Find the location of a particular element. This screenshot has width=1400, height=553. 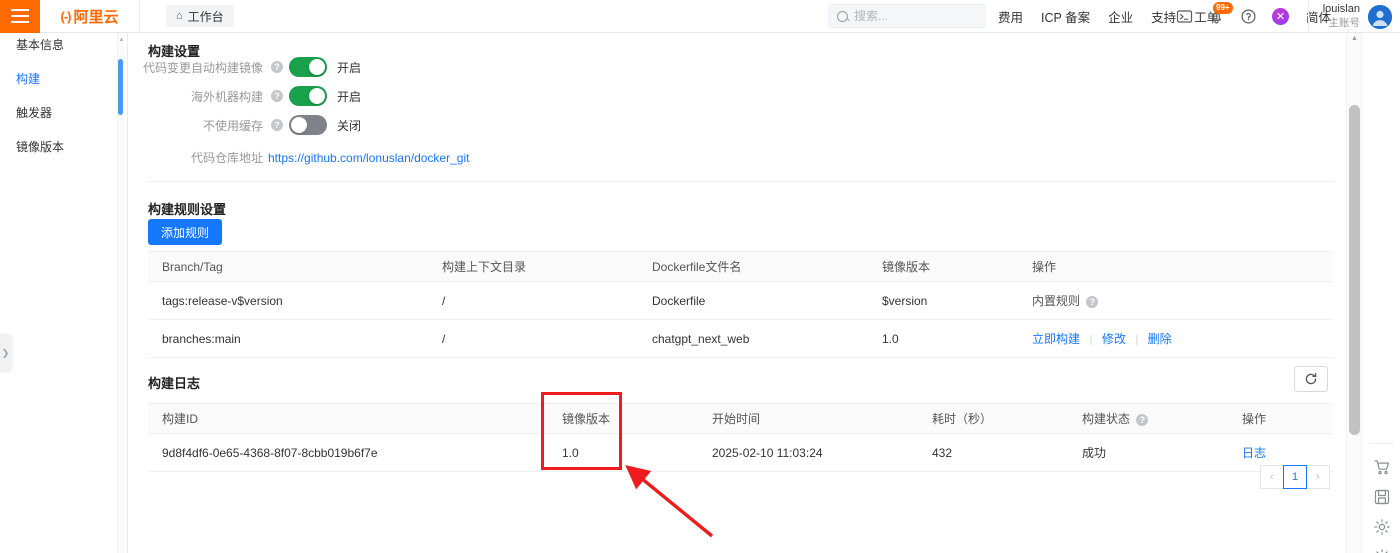

rail-divider is located at coordinates (1382, 443).